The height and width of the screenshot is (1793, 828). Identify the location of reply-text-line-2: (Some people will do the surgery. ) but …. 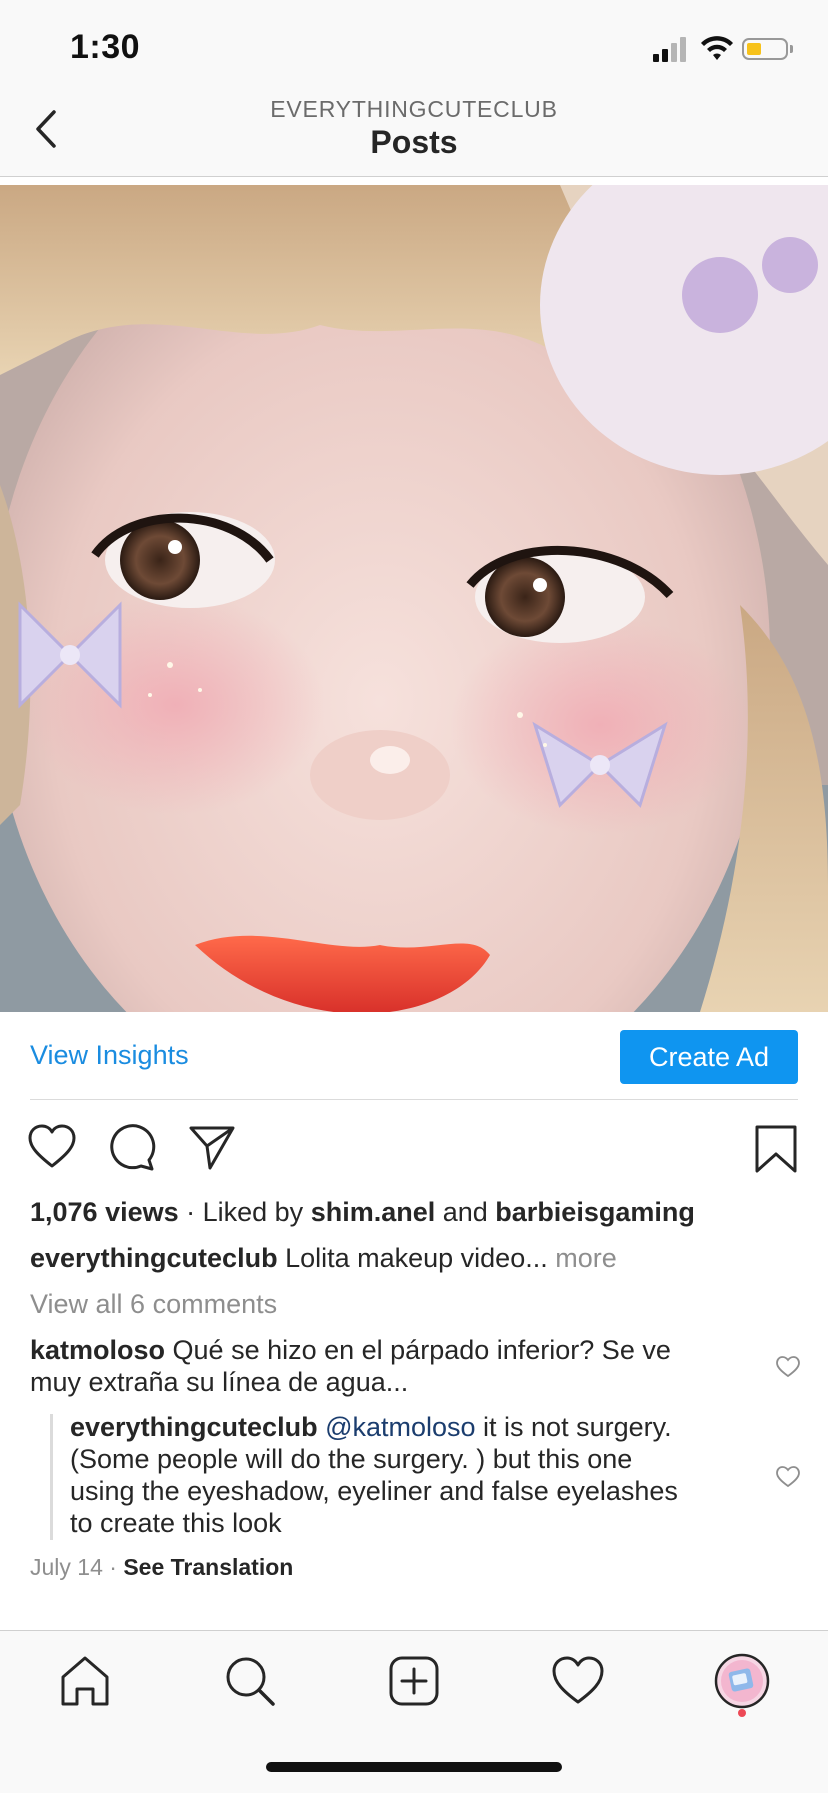
(351, 1459).